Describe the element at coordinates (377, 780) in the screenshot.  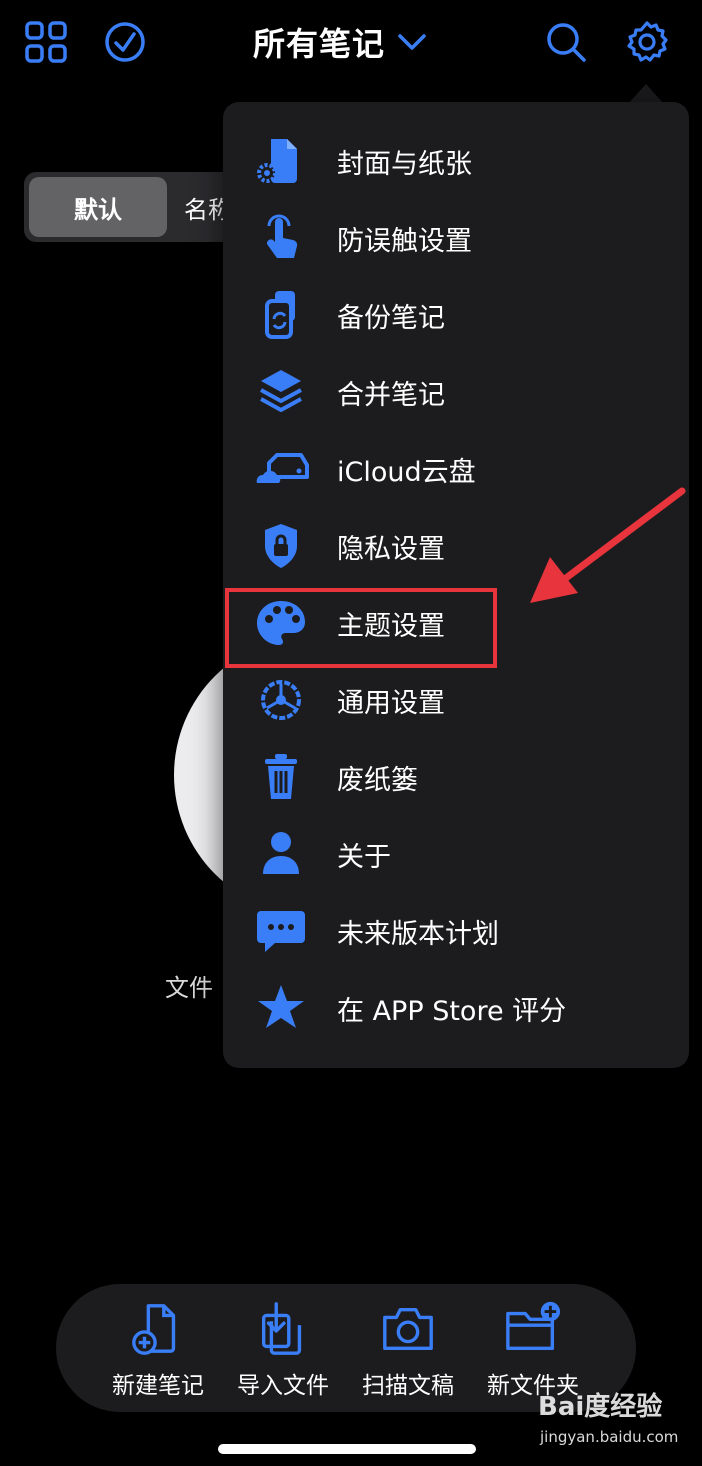
I see `menu-item-label: 废纸篓` at that location.